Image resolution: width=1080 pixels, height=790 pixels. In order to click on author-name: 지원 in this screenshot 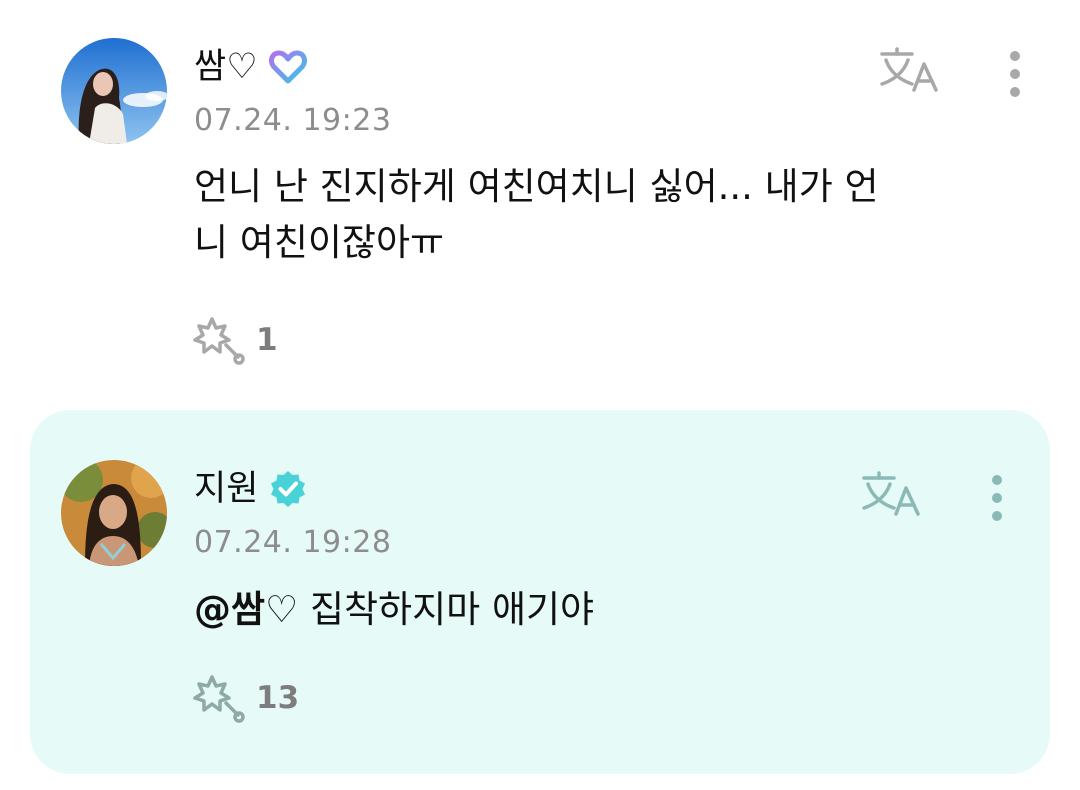, I will do `click(226, 489)`.